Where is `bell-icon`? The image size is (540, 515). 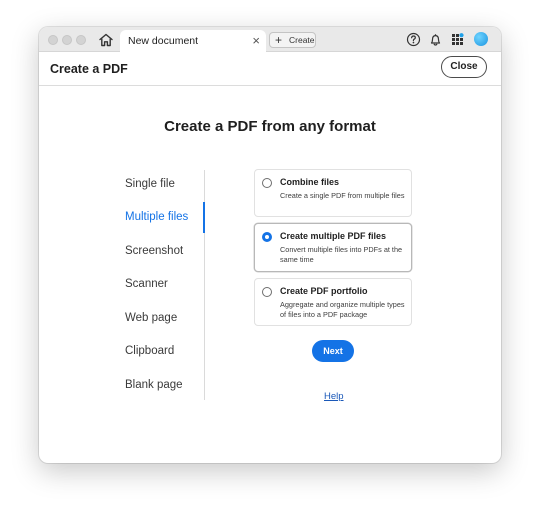 bell-icon is located at coordinates (435, 39).